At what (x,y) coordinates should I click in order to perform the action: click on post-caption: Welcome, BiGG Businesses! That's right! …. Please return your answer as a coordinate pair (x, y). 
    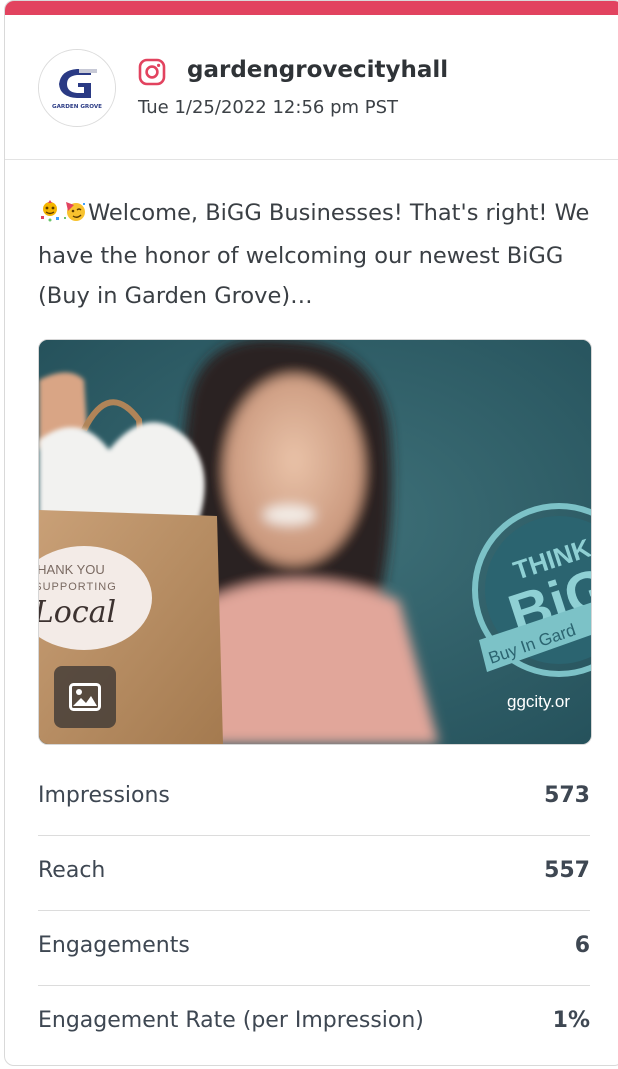
    Looking at the image, I should click on (318, 254).